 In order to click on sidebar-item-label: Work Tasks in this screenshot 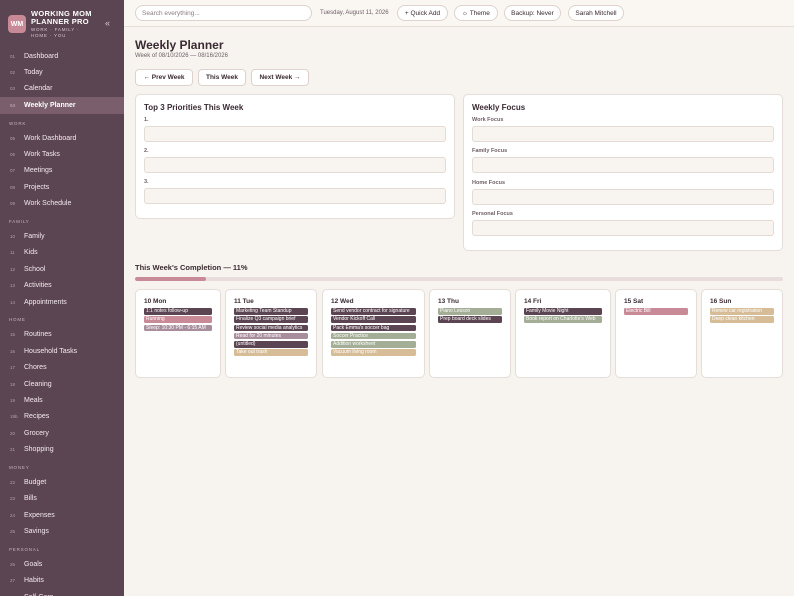, I will do `click(42, 155)`.